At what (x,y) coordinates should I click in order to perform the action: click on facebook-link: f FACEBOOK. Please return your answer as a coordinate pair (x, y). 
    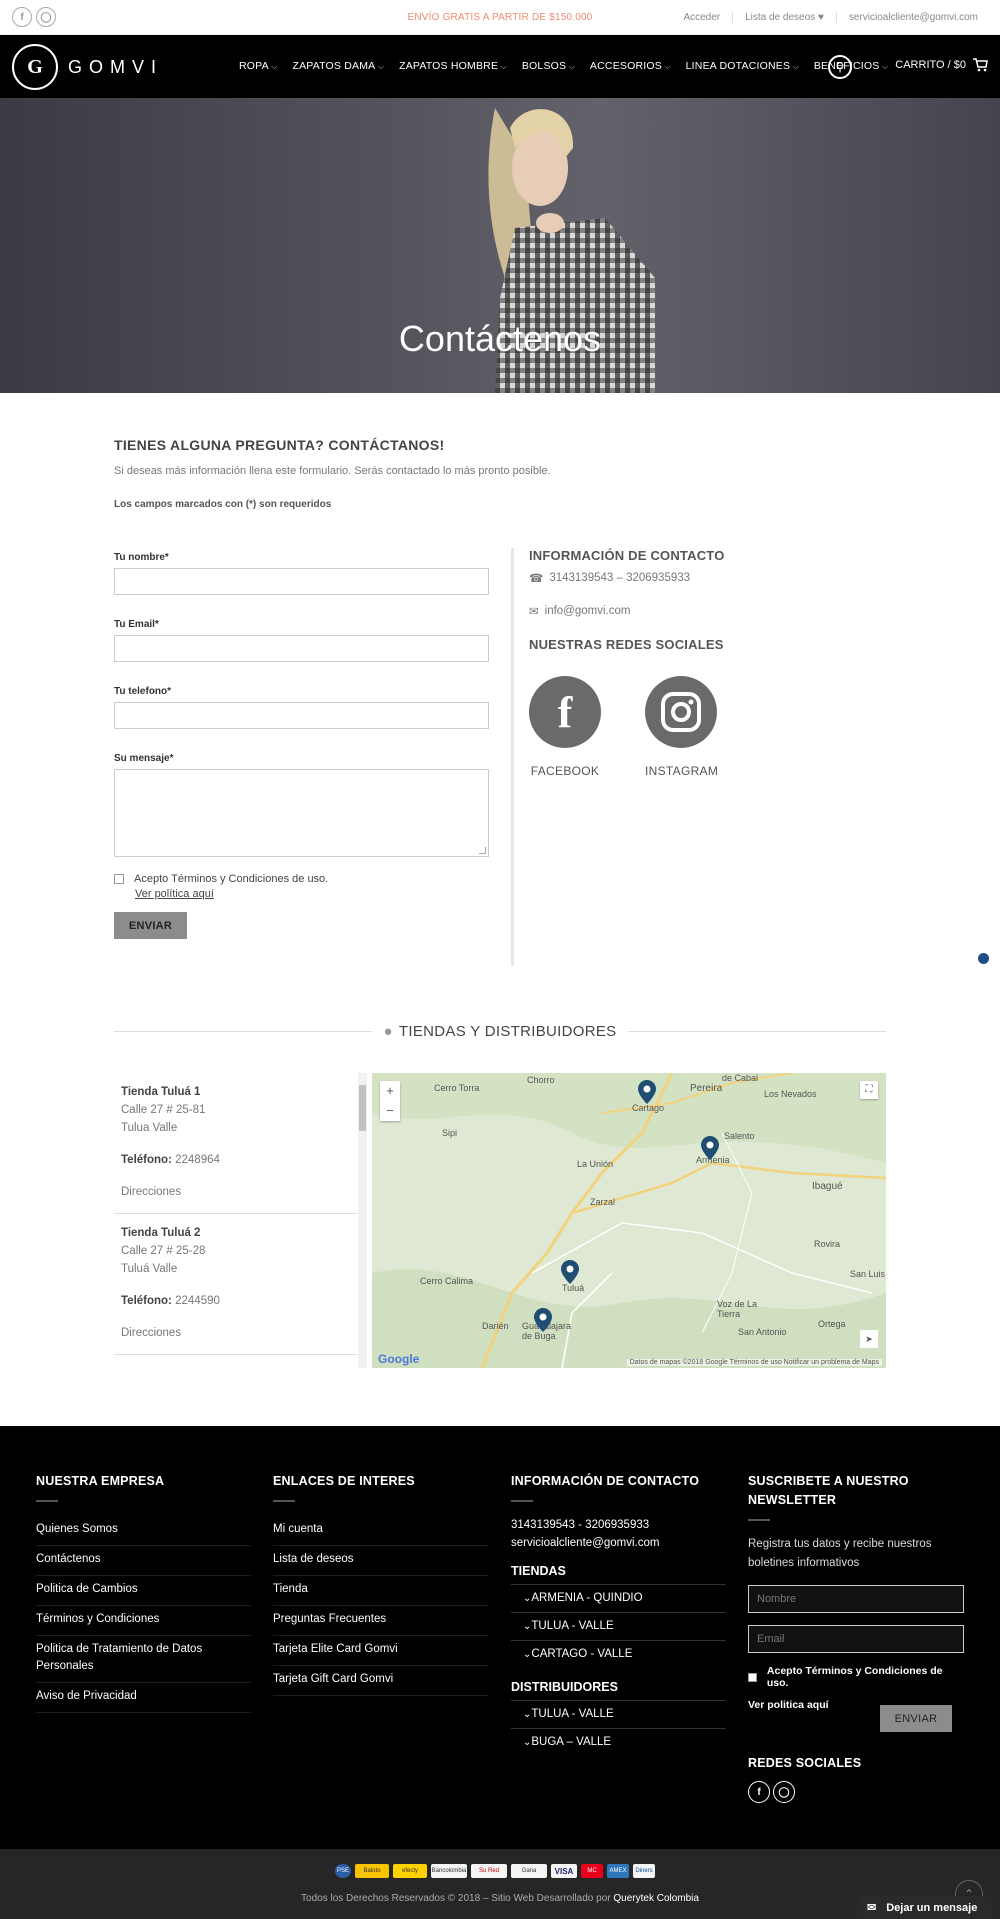
    Looking at the image, I should click on (565, 727).